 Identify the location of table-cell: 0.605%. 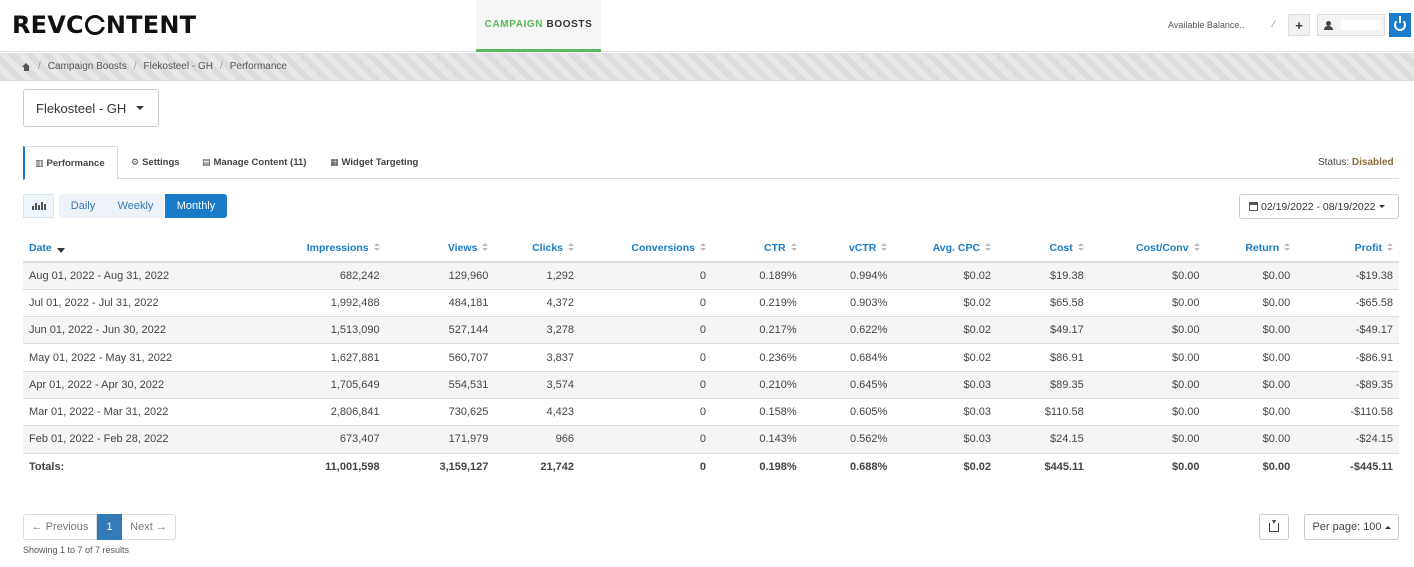
(848, 412).